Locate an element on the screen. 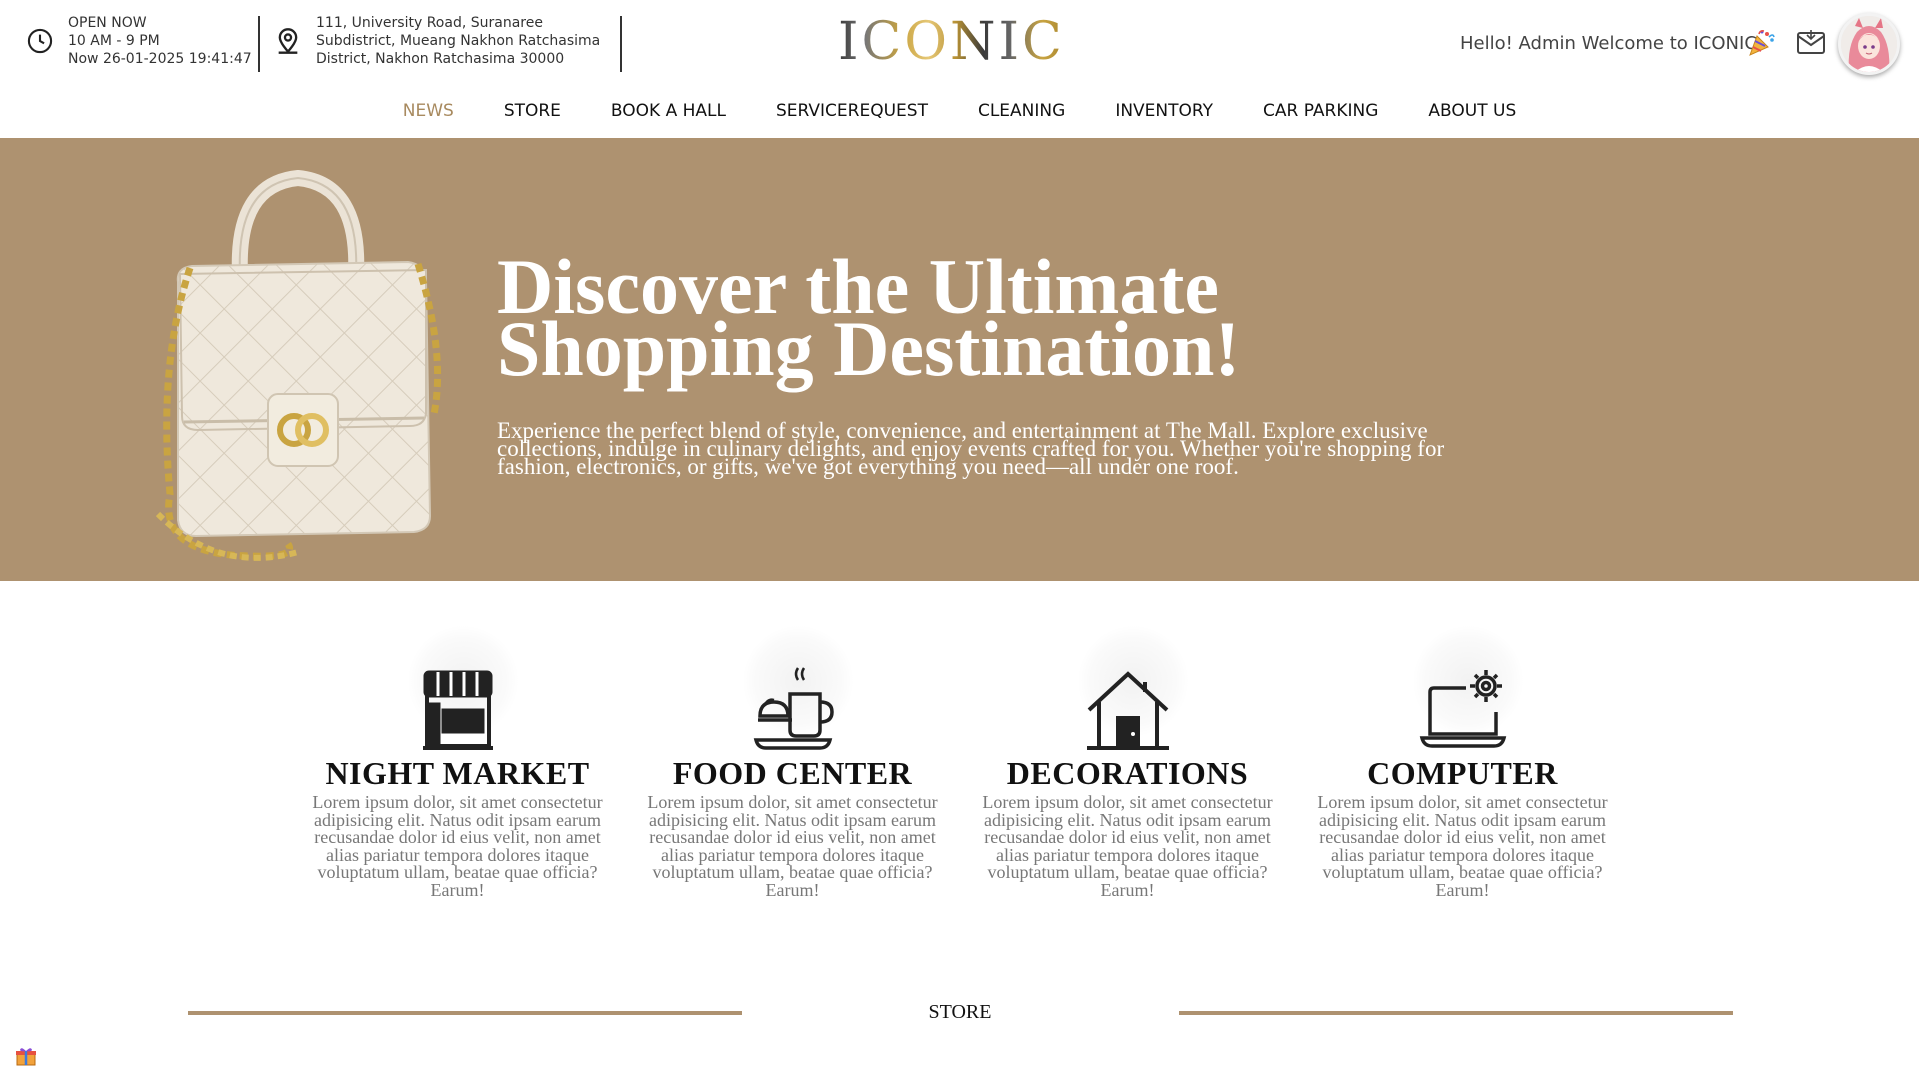  hero-title-line-2: Shopping Destination! is located at coordinates (869, 348).